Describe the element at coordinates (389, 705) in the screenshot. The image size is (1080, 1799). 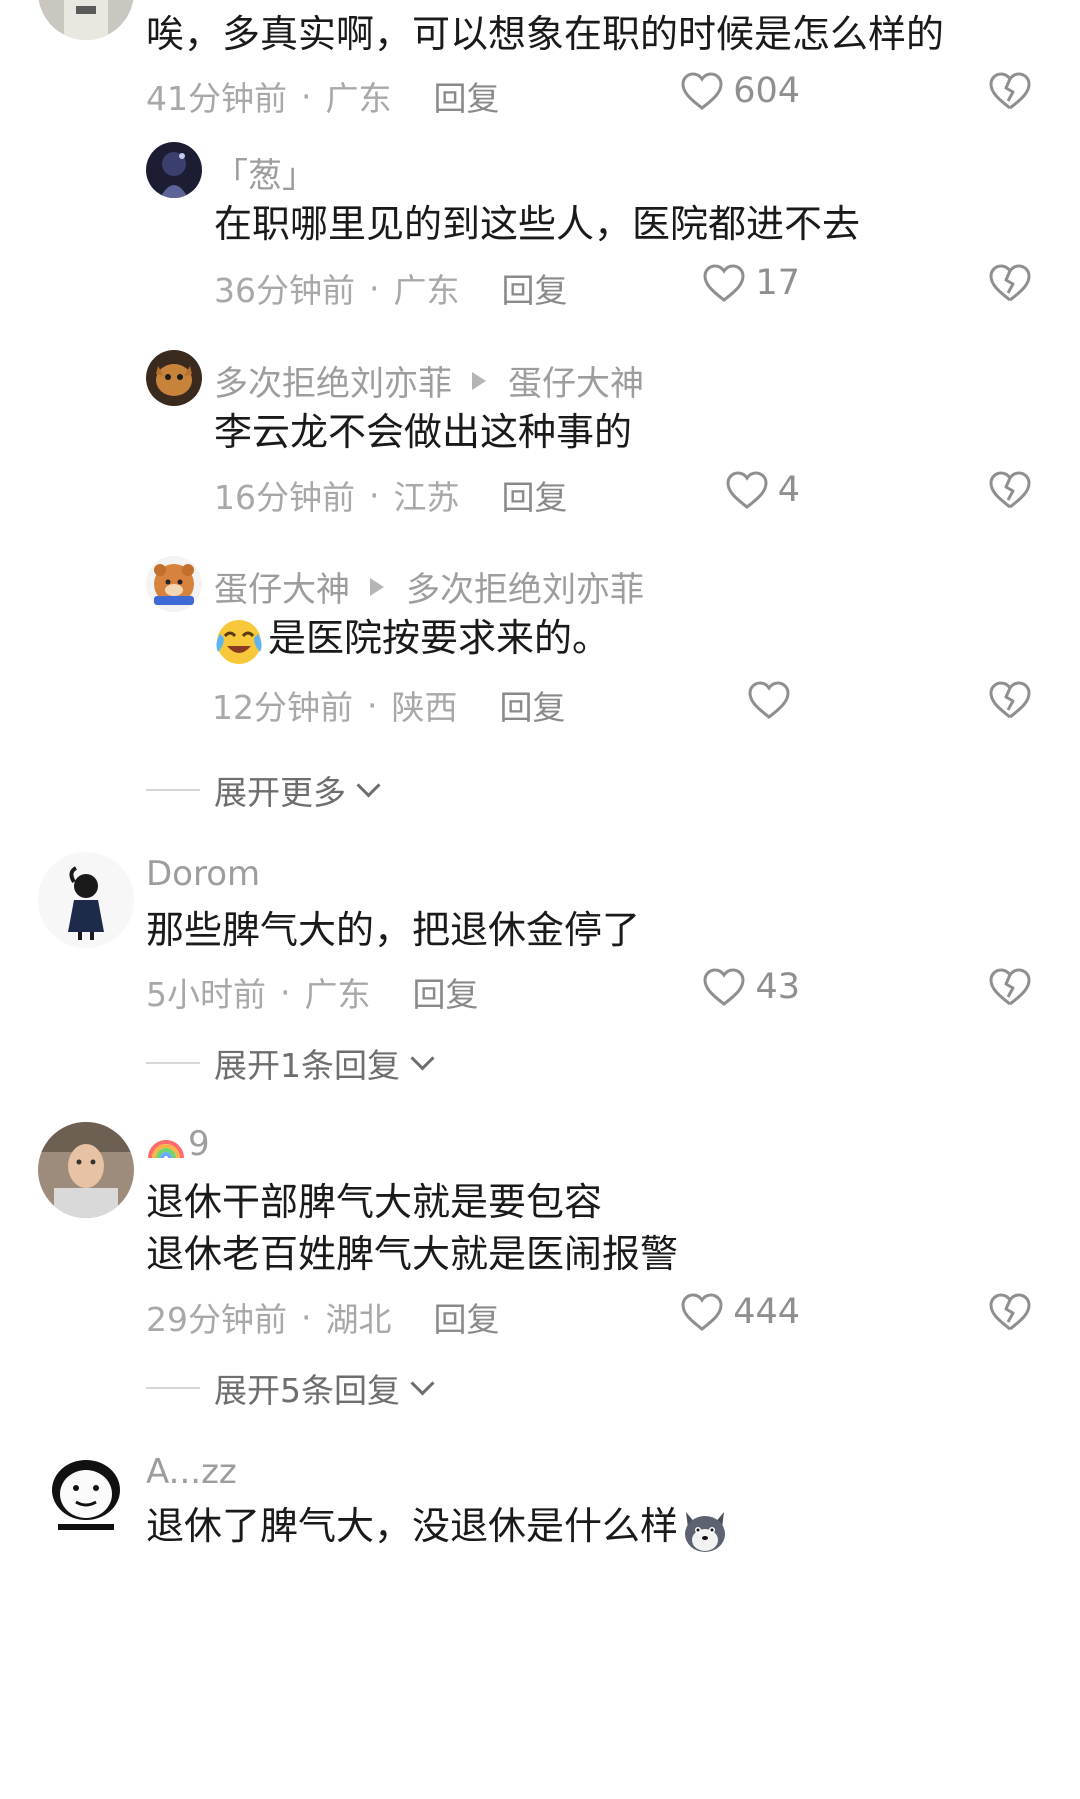
I see `comment-meta: 12分钟前 · 陕西 回复` at that location.